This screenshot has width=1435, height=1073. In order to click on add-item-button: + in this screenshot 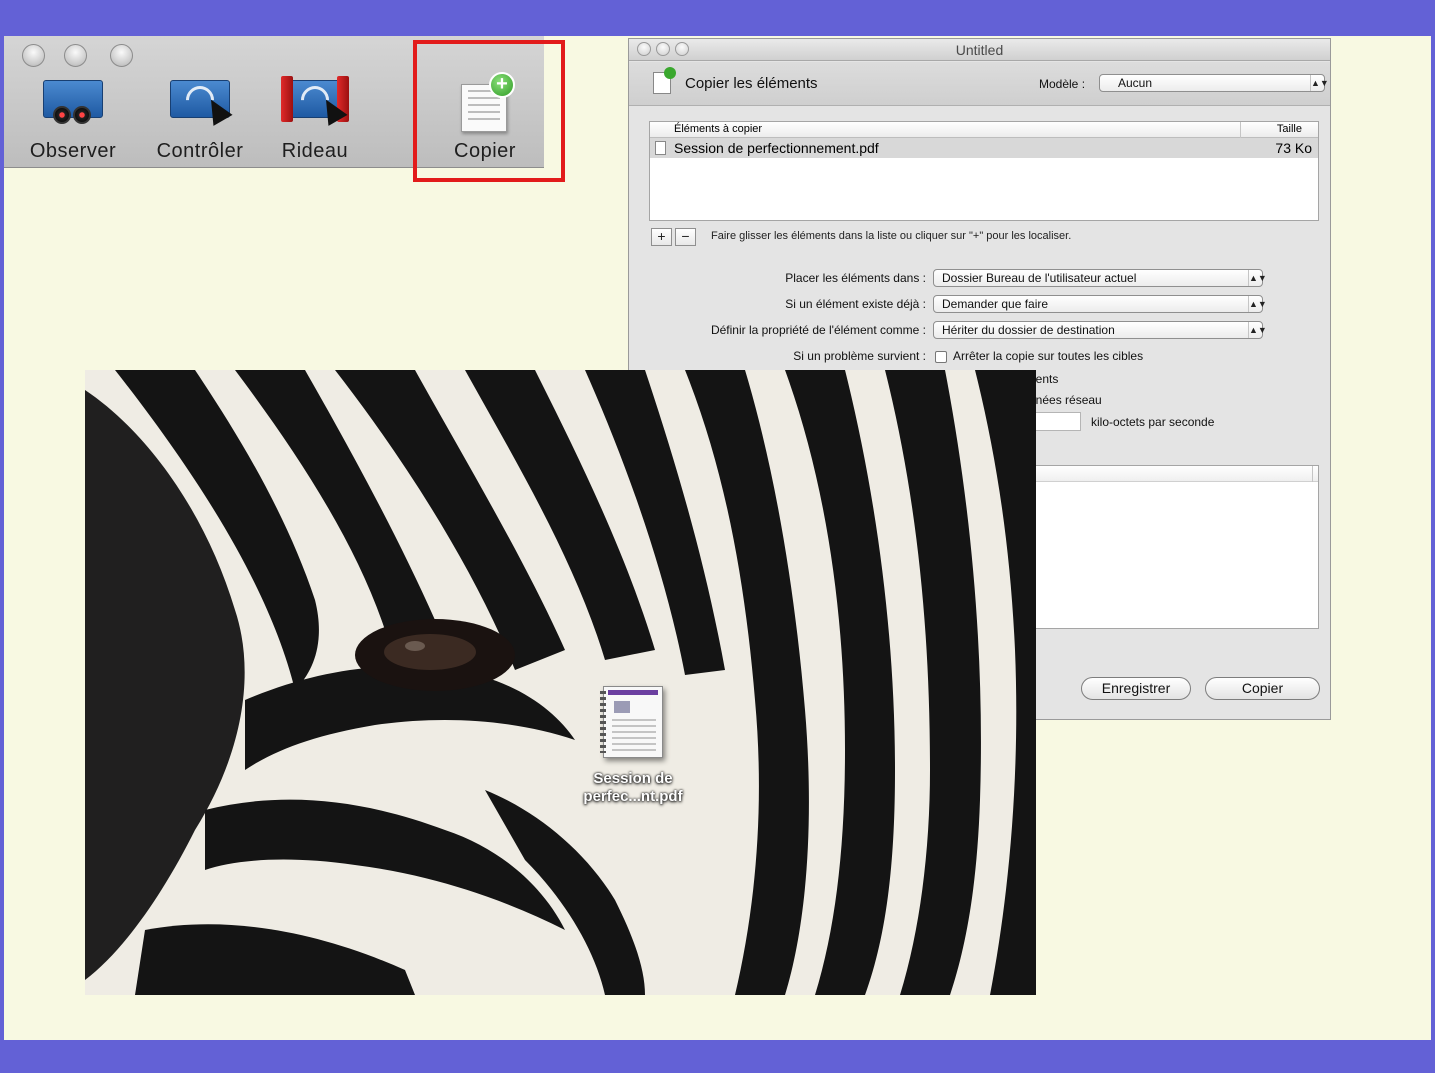, I will do `click(661, 237)`.